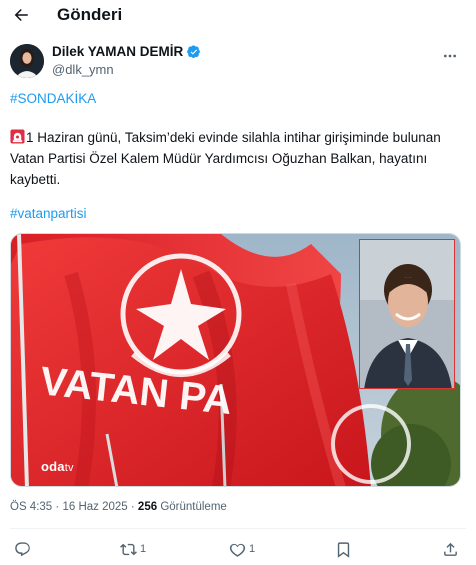 The image size is (476, 565). Describe the element at coordinates (83, 69) in the screenshot. I see `author-handle: @dlk_ymn` at that location.